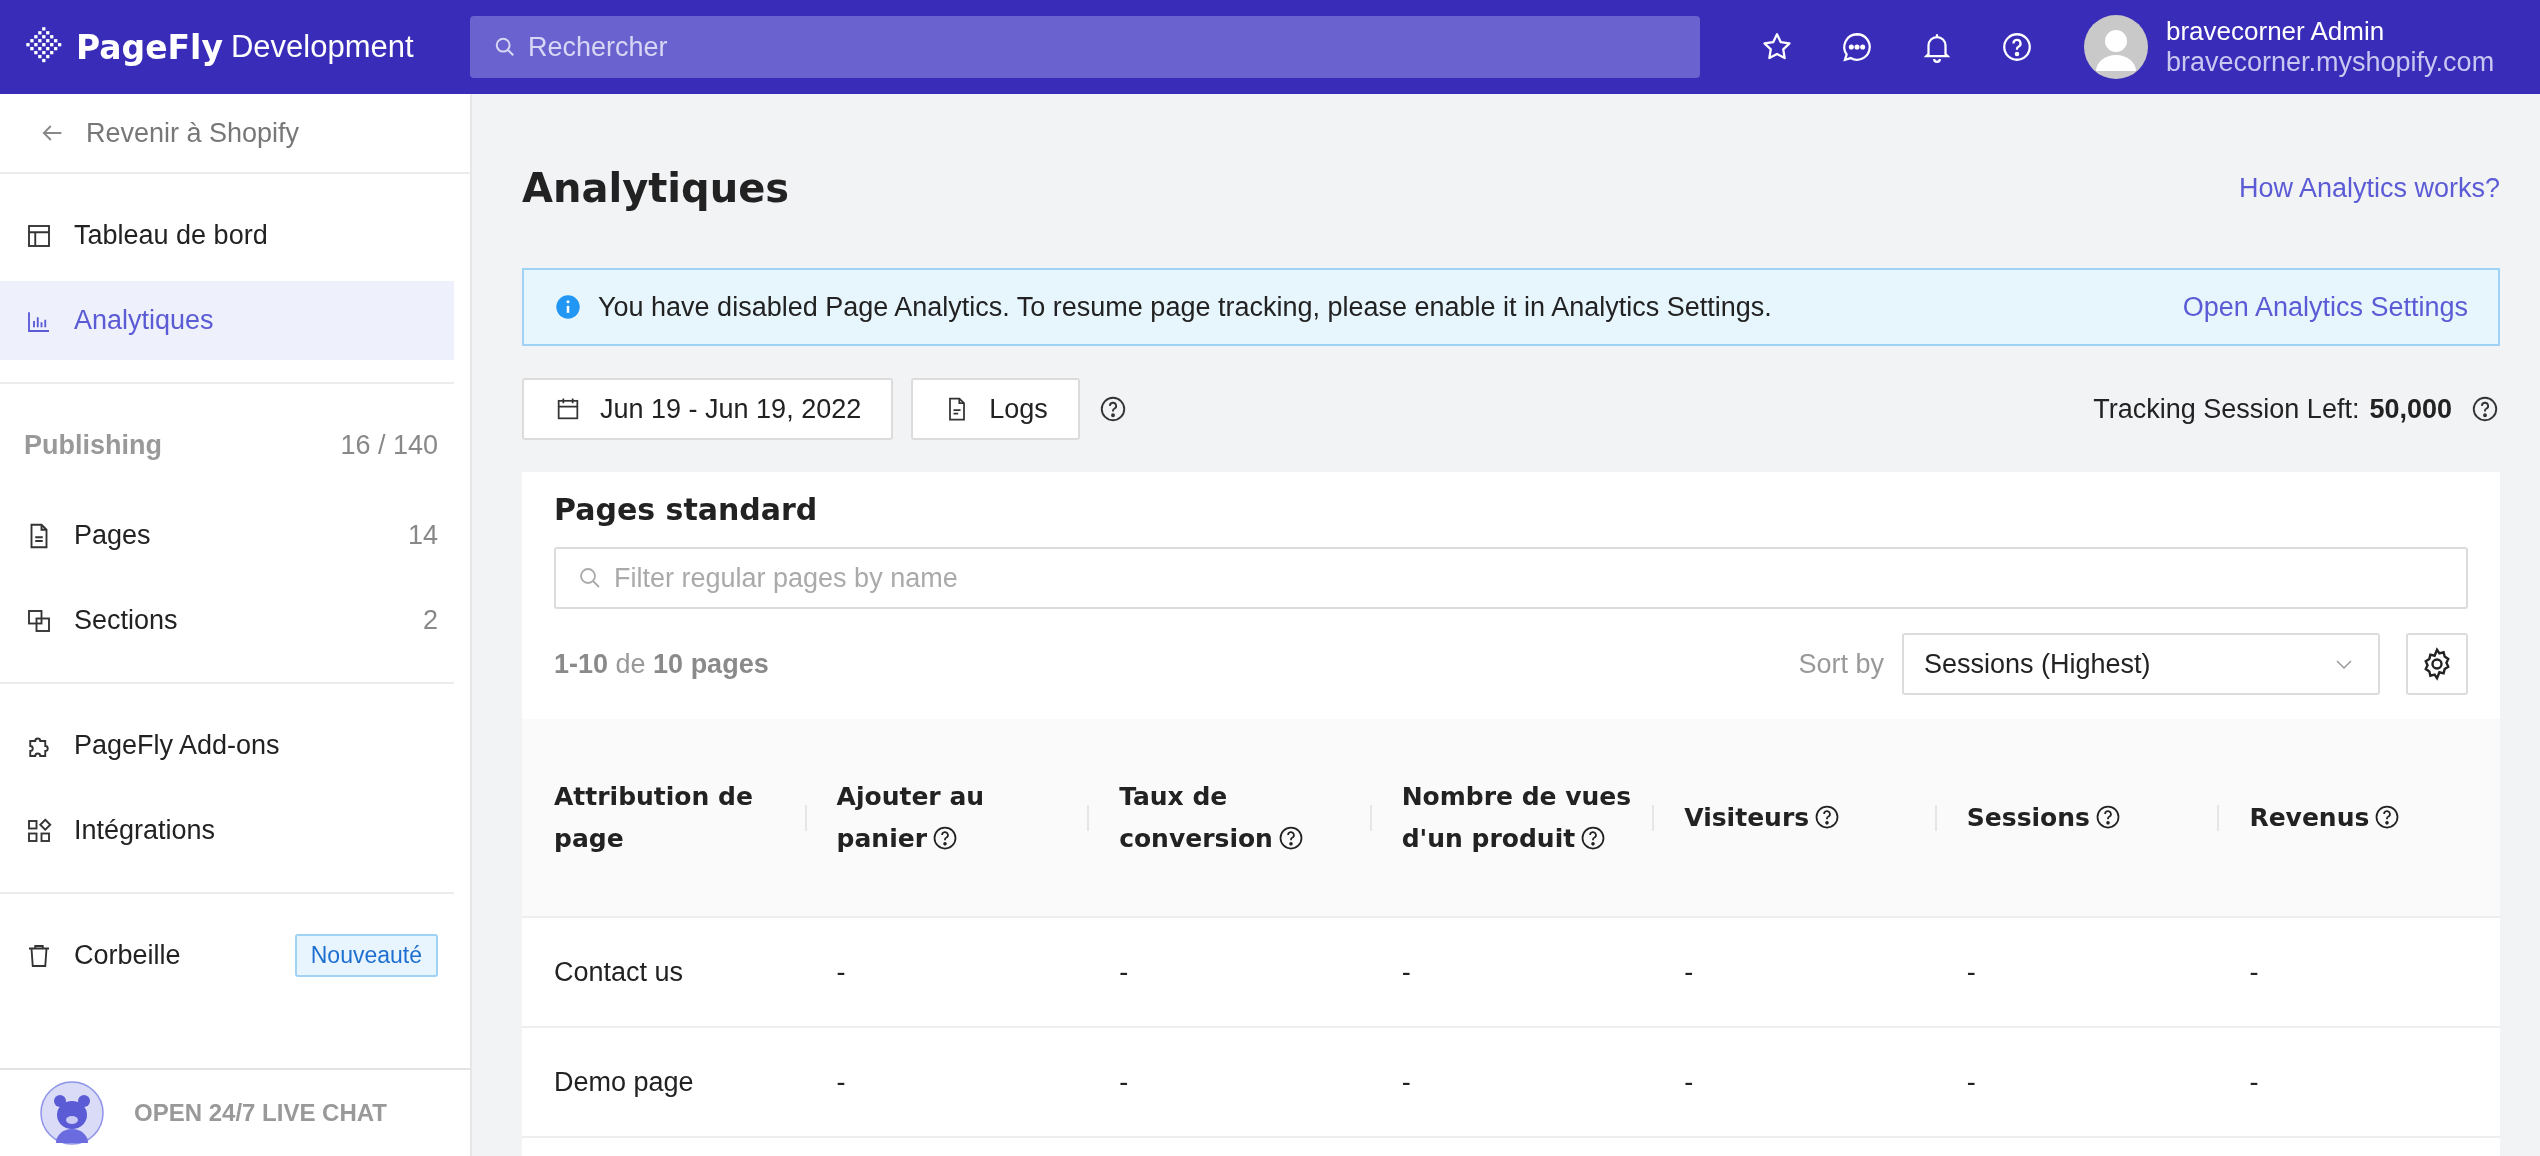 The height and width of the screenshot is (1156, 2540). Describe the element at coordinates (2410, 409) in the screenshot. I see `tracking-value: 50,000` at that location.